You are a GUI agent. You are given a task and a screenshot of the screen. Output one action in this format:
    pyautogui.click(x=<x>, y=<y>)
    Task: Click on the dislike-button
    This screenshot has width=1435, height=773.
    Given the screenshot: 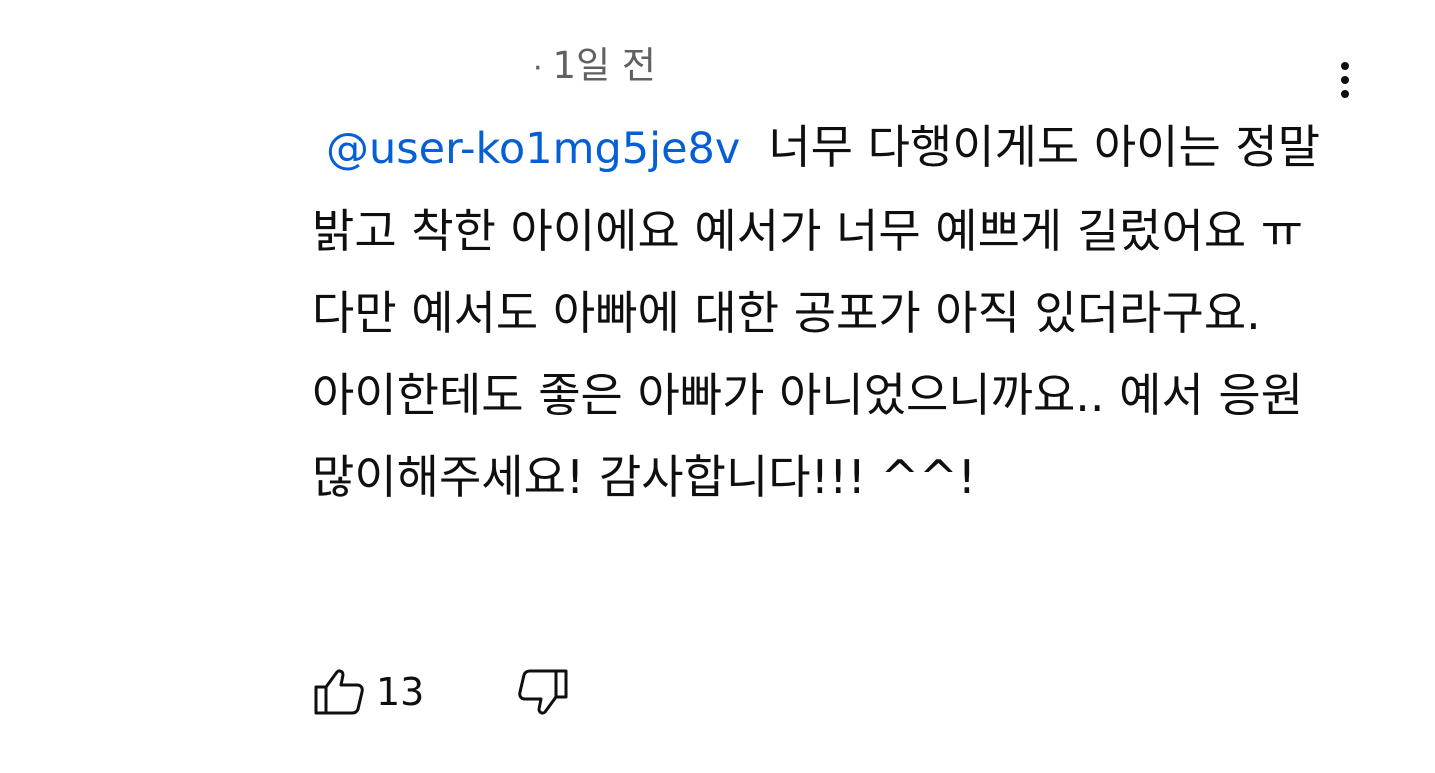 What is the action you would take?
    pyautogui.click(x=543, y=692)
    